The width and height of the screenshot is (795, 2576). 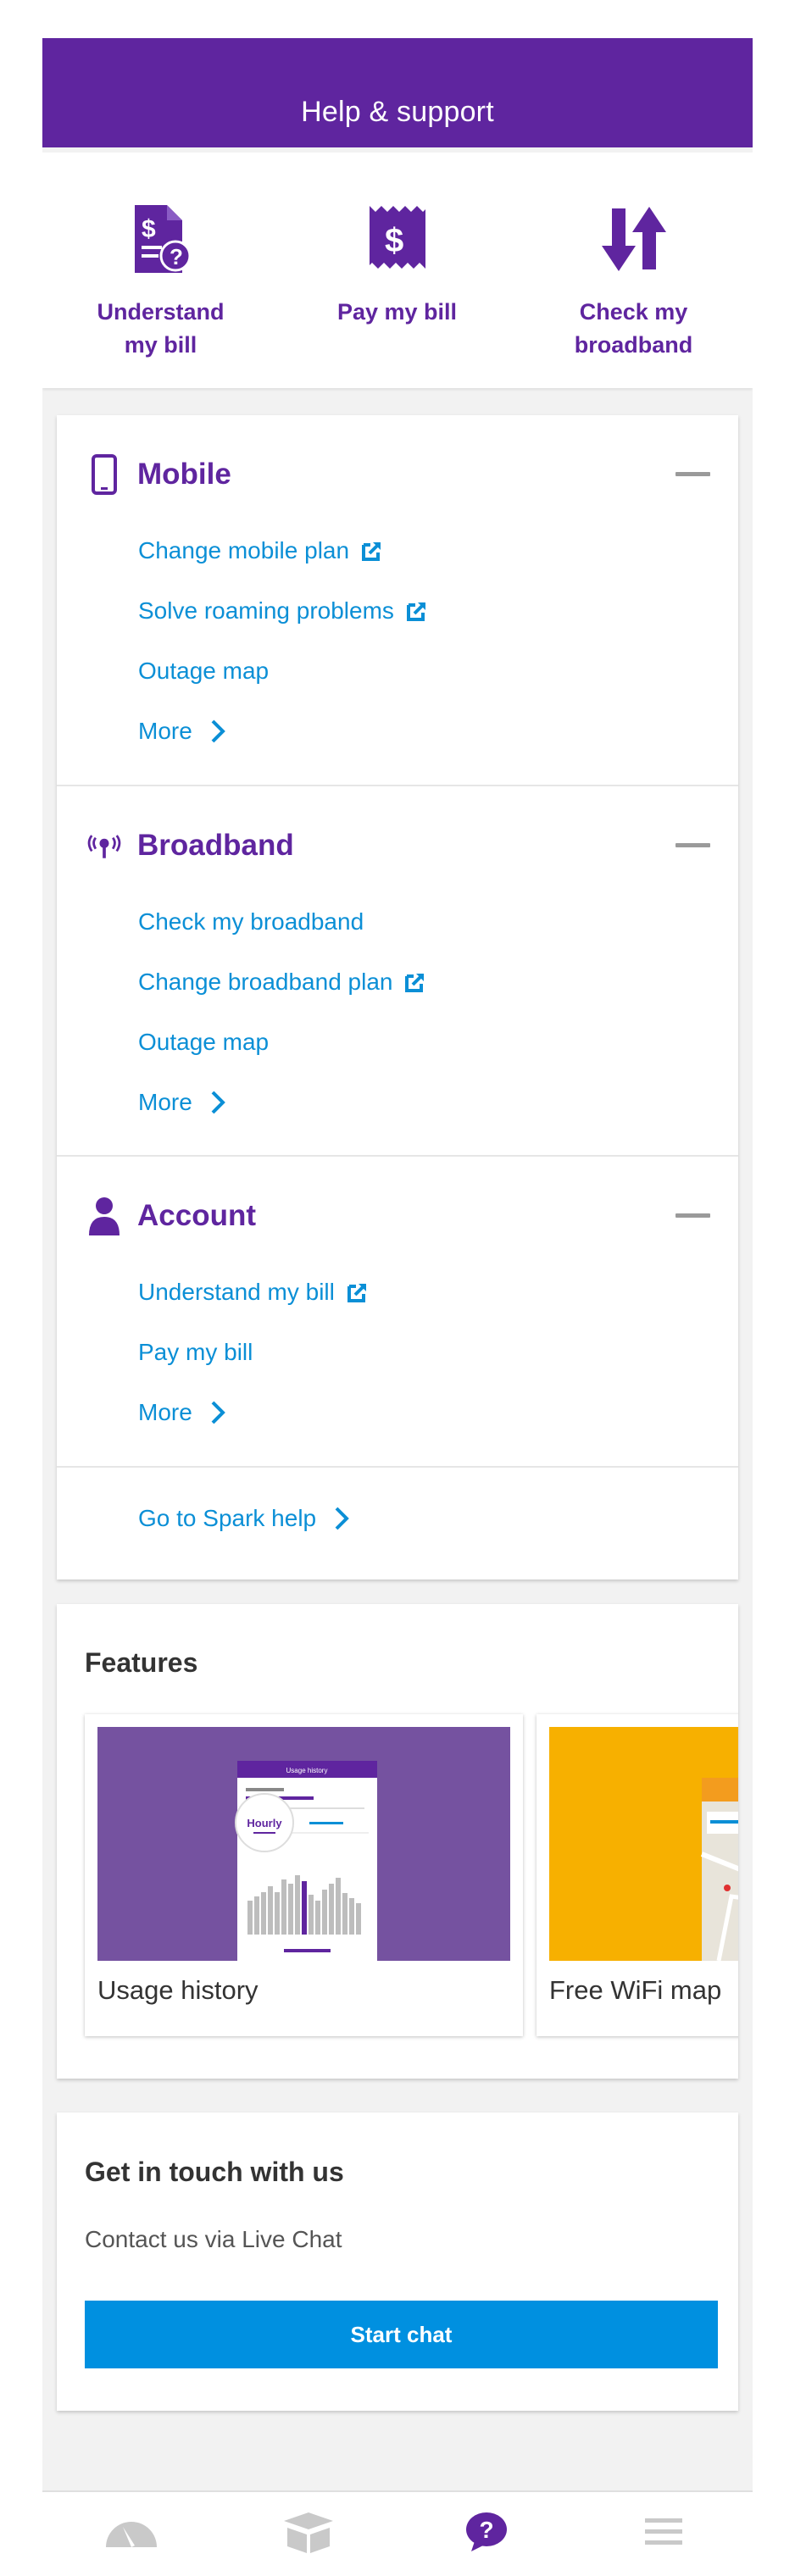 I want to click on help-chat-icon: ?, so click(x=486, y=2534).